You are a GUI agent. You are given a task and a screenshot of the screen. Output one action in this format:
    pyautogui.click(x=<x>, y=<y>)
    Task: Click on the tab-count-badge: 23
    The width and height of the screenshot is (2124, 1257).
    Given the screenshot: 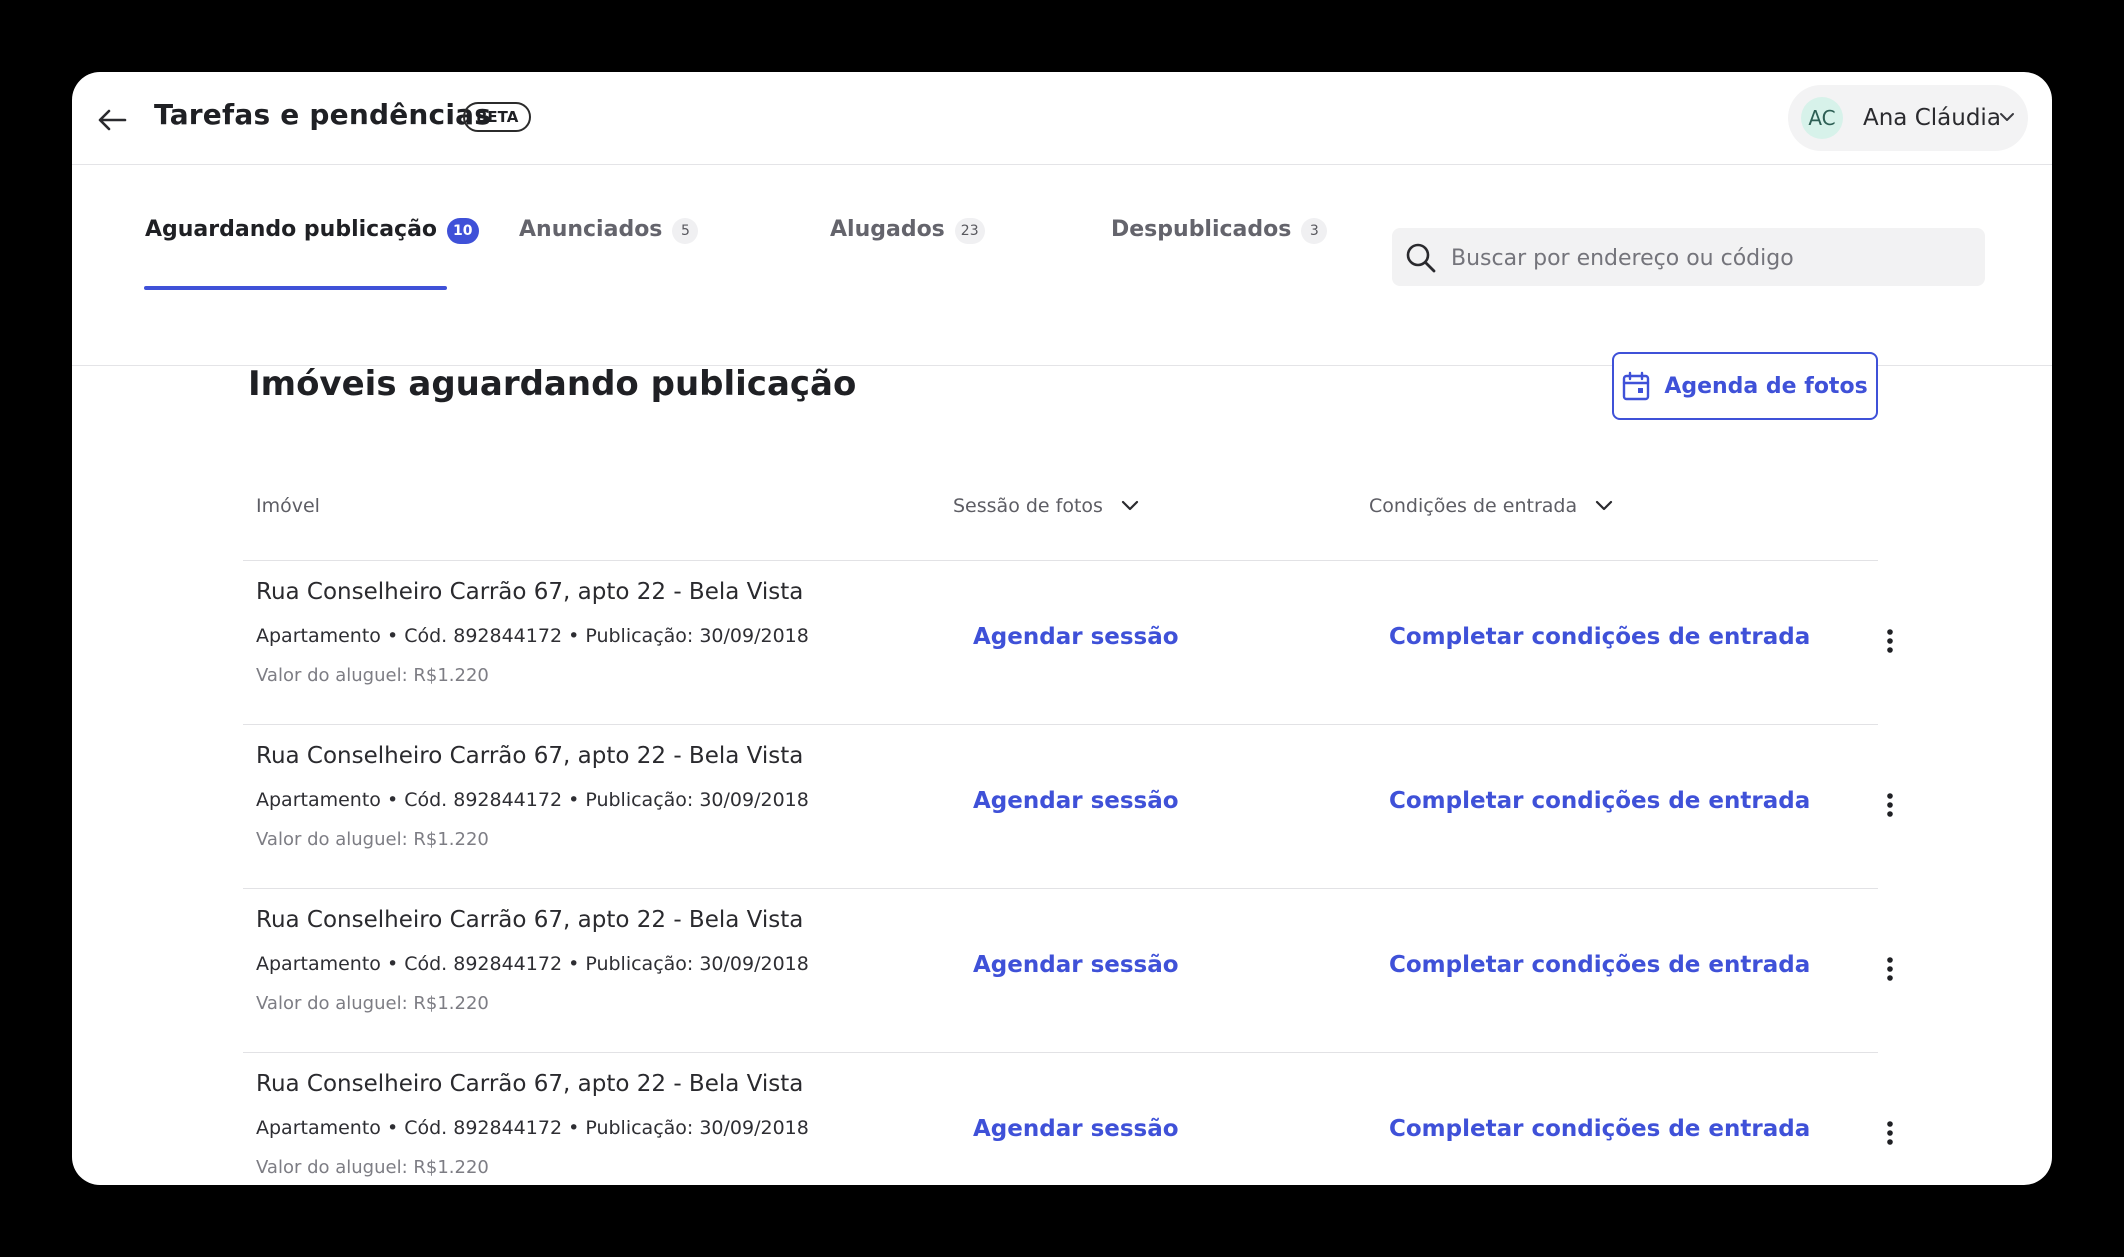 What is the action you would take?
    pyautogui.click(x=969, y=231)
    